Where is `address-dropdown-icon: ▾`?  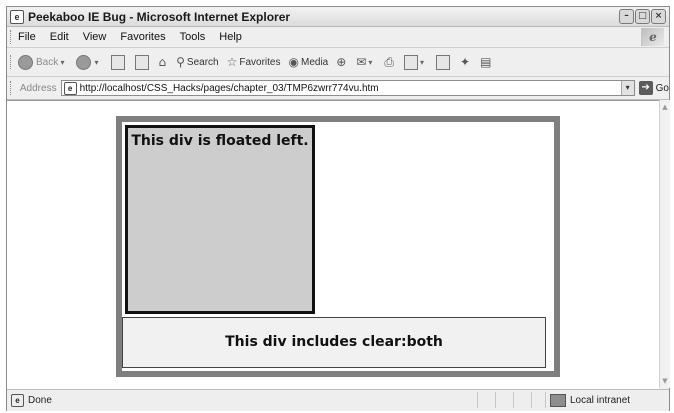 address-dropdown-icon: ▾ is located at coordinates (627, 88).